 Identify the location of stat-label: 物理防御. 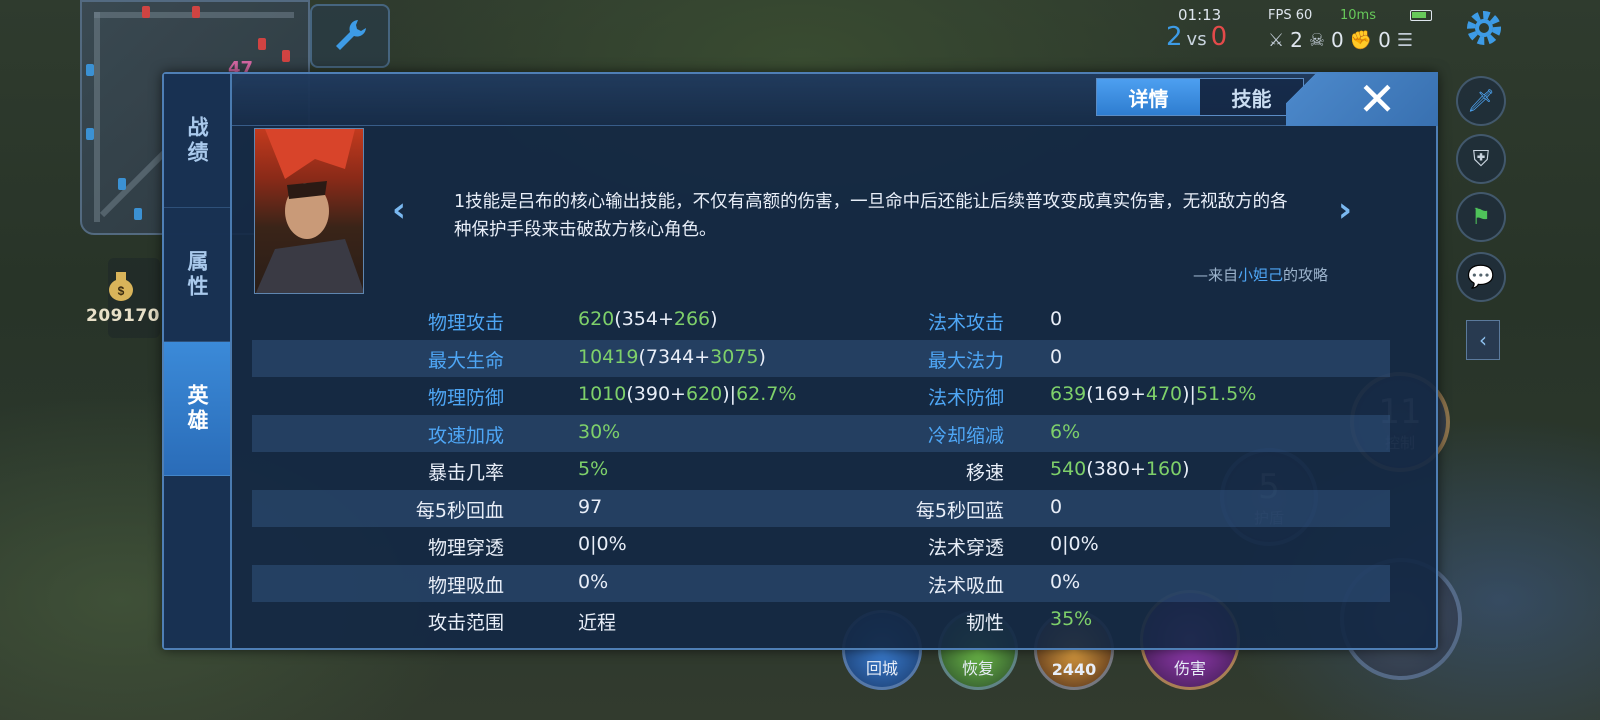
(465, 398).